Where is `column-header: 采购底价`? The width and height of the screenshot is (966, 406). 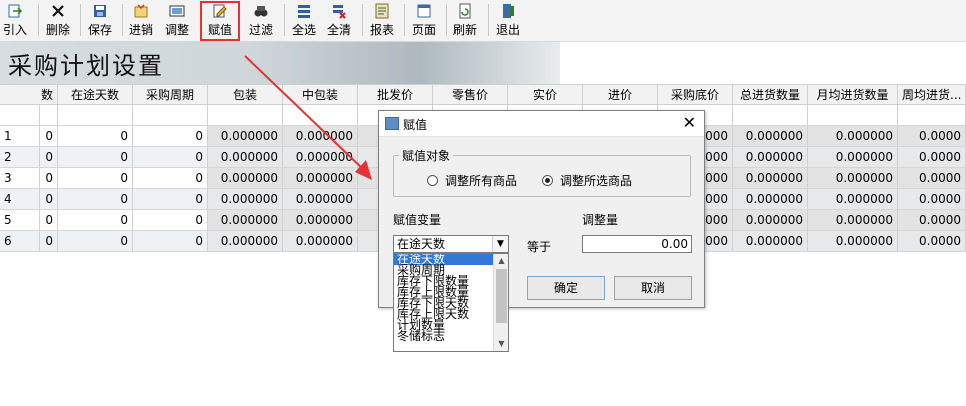
column-header: 采购底价 is located at coordinates (695, 94).